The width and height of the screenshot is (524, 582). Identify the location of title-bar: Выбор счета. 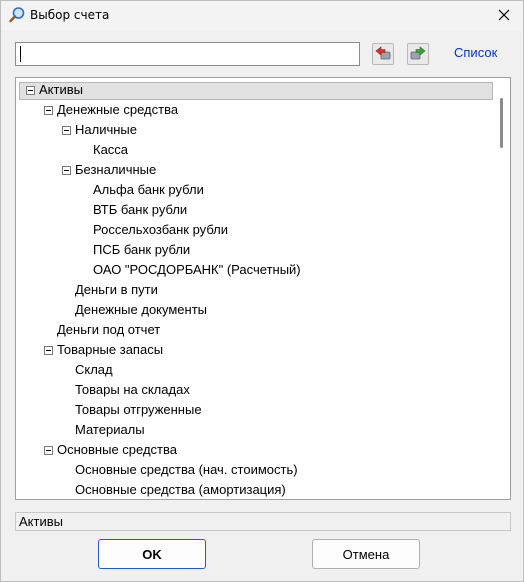
(262, 16).